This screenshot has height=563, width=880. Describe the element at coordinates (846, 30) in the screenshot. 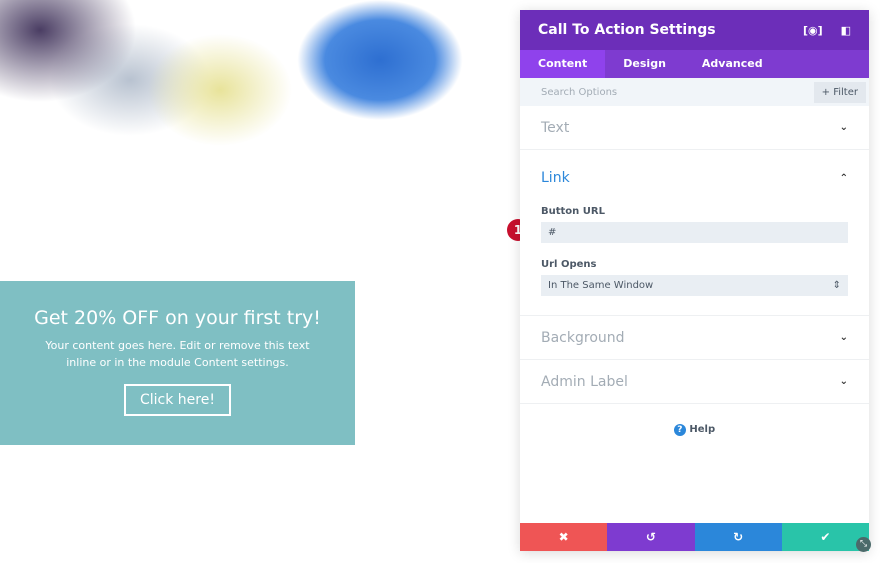

I see `sidebar-toggle-icon: ◧` at that location.